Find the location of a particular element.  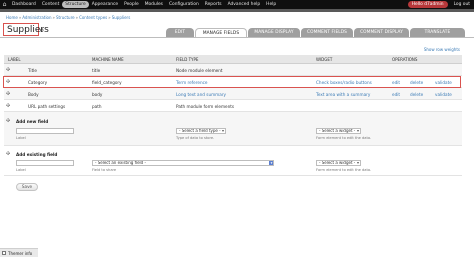

table-row is located at coordinates (233, 70).